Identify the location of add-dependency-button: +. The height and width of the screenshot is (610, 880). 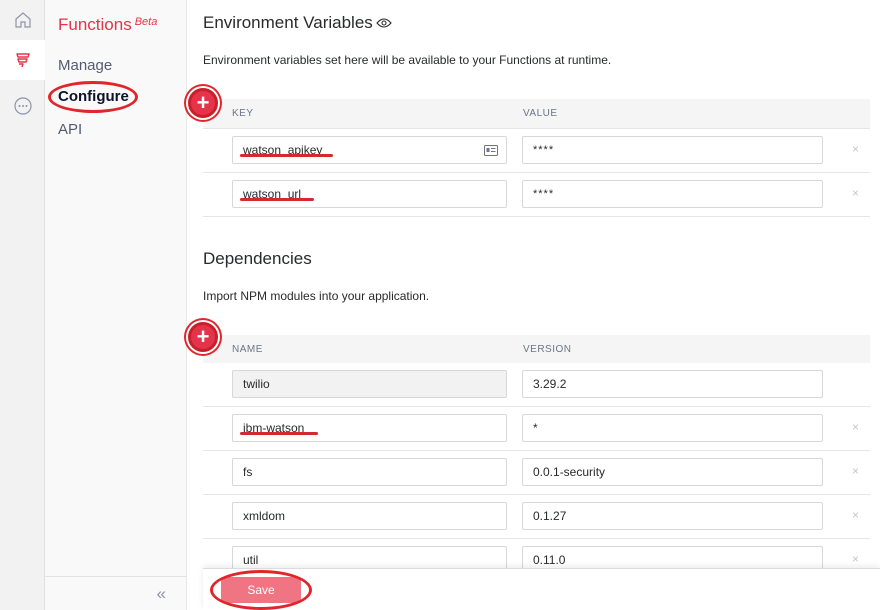
(203, 337).